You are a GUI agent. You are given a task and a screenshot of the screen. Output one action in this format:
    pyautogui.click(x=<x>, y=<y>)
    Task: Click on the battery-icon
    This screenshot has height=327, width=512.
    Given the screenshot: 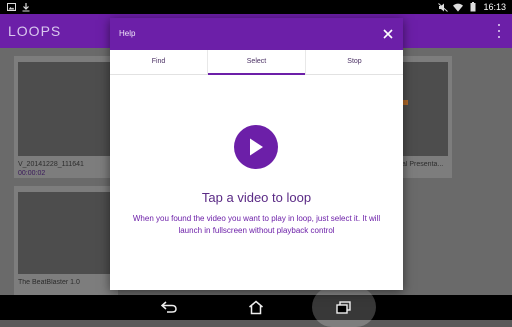 What is the action you would take?
    pyautogui.click(x=473, y=7)
    